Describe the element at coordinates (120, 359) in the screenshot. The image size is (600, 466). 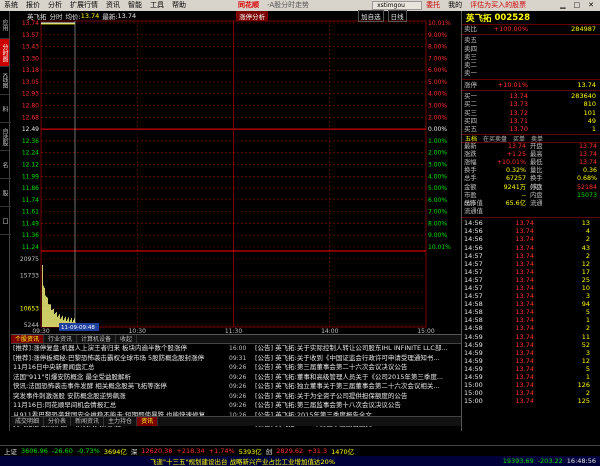
I see `news-headline: [推荐]:涨停板揭秘:巴黎恐怖袭击霸权全球市场 5股防概念股封涨停` at that location.